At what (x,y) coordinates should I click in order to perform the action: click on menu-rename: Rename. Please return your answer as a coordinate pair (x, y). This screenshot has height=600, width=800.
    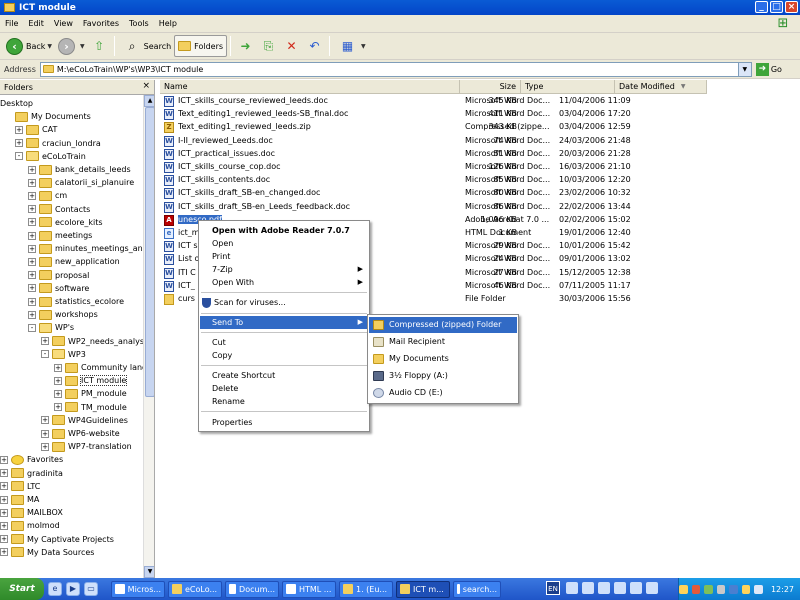
    Looking at the image, I should click on (284, 401).